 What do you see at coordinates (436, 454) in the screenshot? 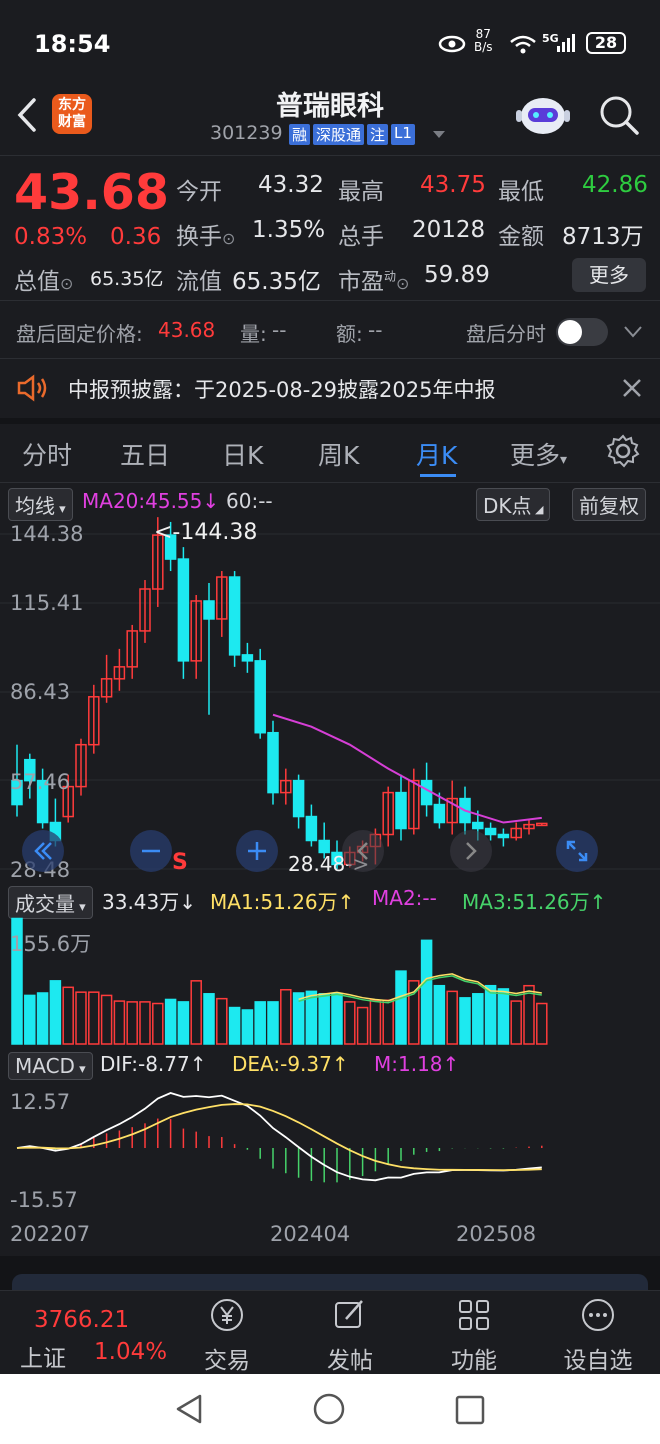
I see `tab-monthly-k: 月K` at bounding box center [436, 454].